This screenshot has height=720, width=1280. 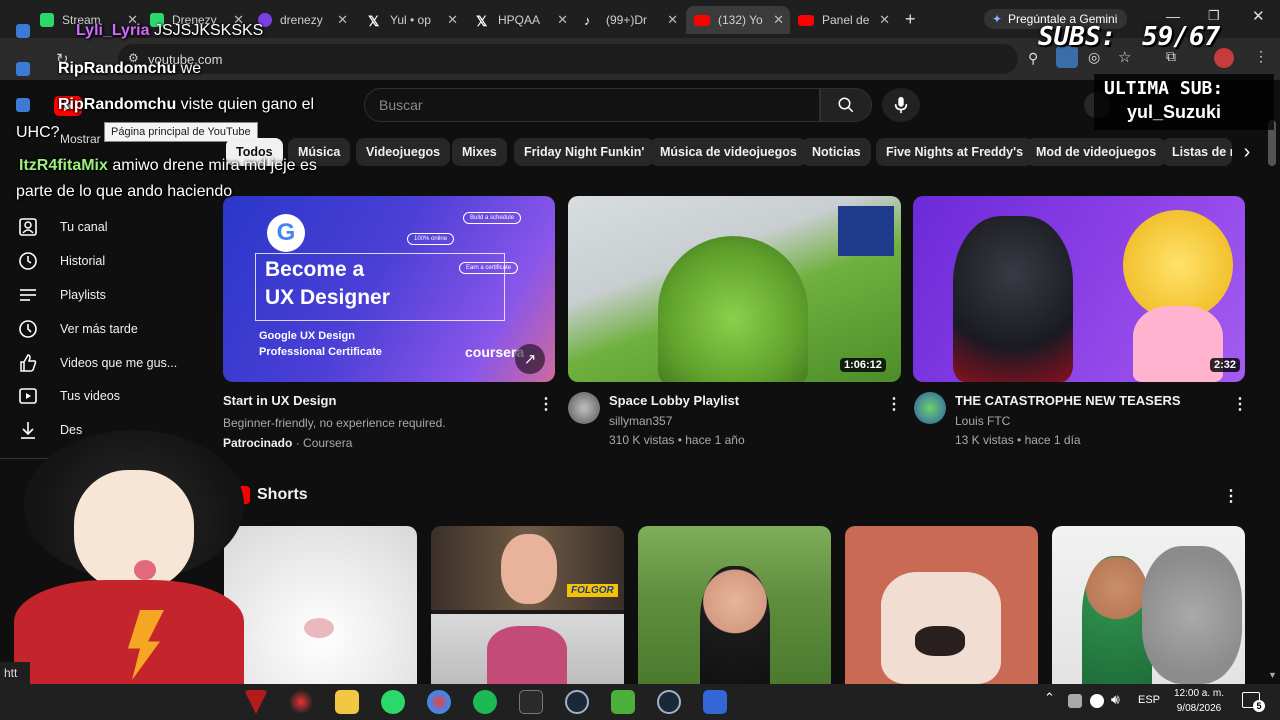 What do you see at coordinates (910, 19) in the screenshot?
I see `new-tab-button: +` at bounding box center [910, 19].